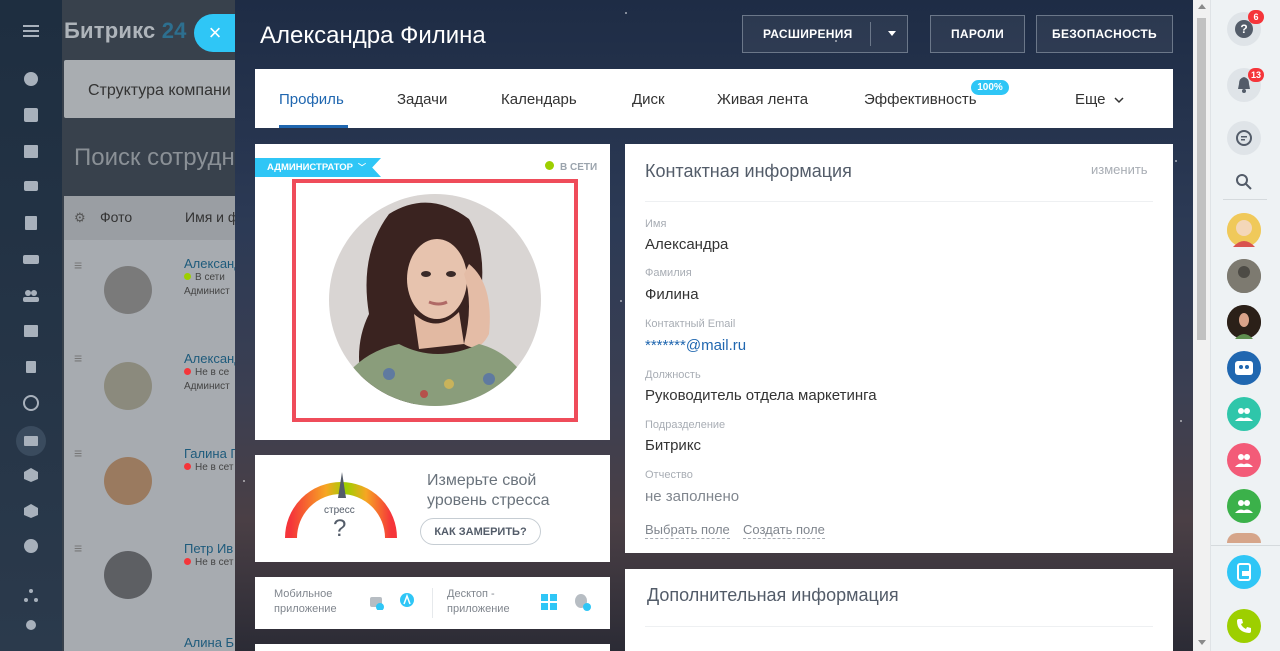 This screenshot has width=1280, height=651. I want to click on gauge-value: ?, so click(340, 528).